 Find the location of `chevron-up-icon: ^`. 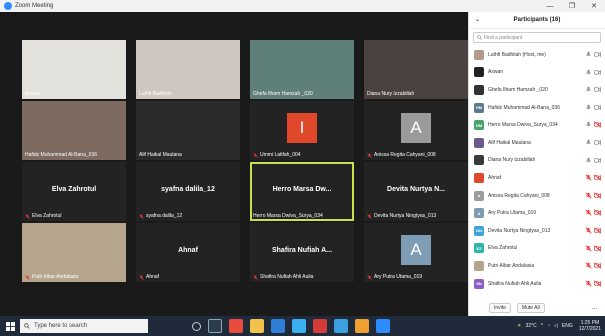

chevron-up-icon: ^ is located at coordinates (542, 326).